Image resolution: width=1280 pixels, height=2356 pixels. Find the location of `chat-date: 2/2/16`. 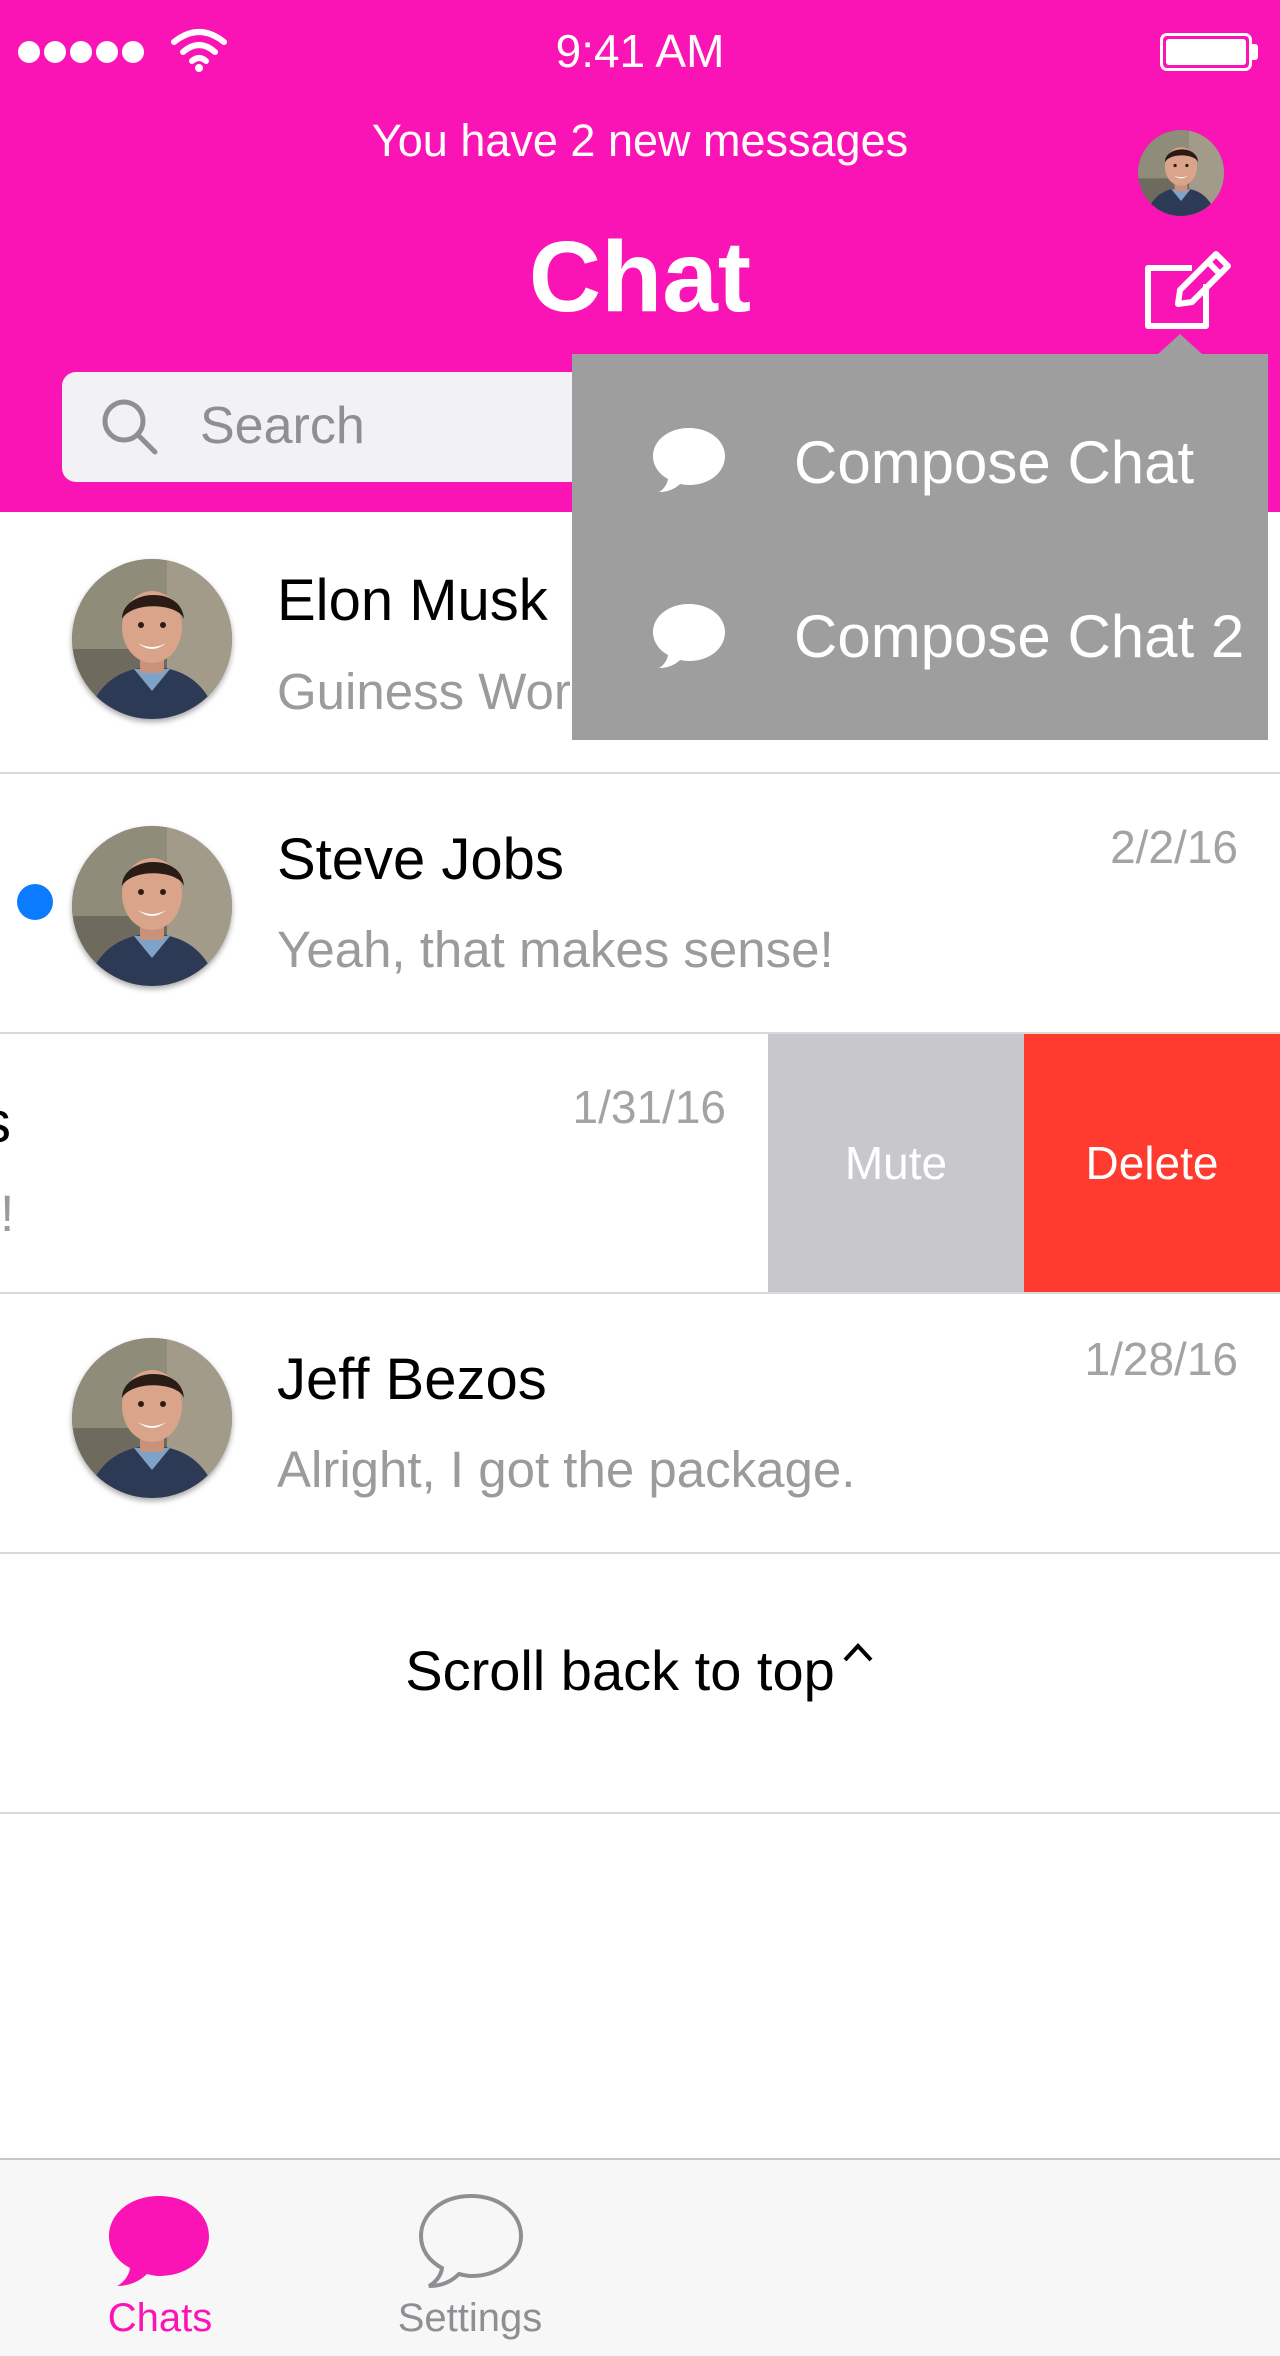

chat-date: 2/2/16 is located at coordinates (1174, 847).